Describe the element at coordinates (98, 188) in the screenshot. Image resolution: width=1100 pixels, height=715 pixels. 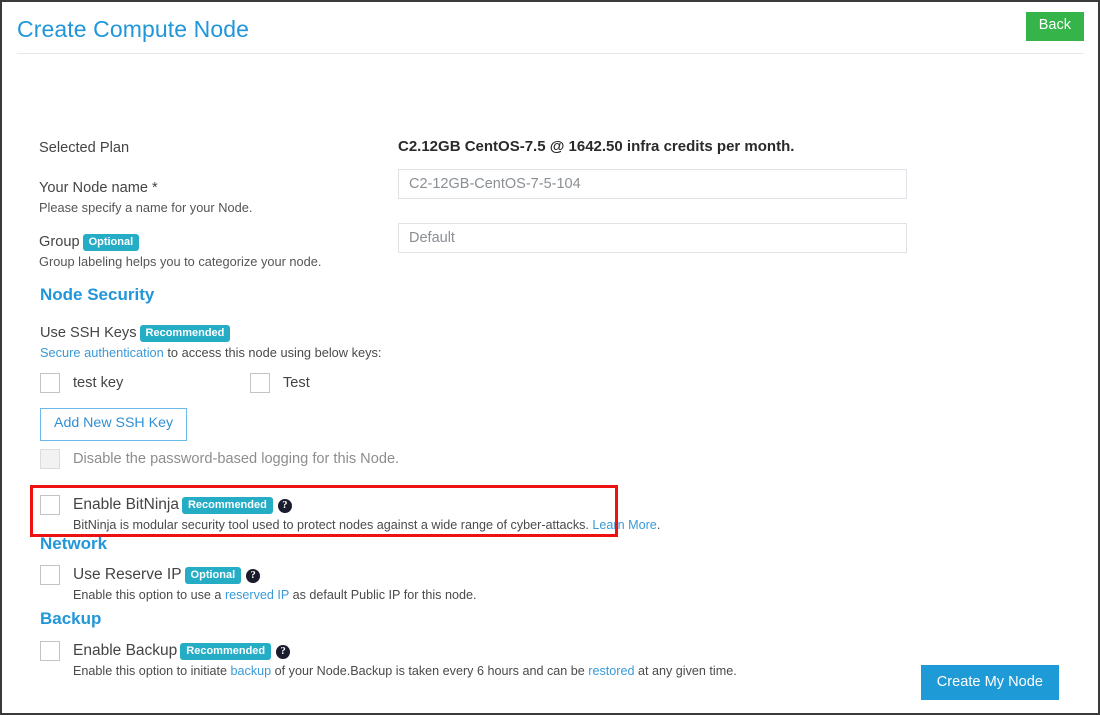
I see `node-name-label: Your Node name *` at that location.